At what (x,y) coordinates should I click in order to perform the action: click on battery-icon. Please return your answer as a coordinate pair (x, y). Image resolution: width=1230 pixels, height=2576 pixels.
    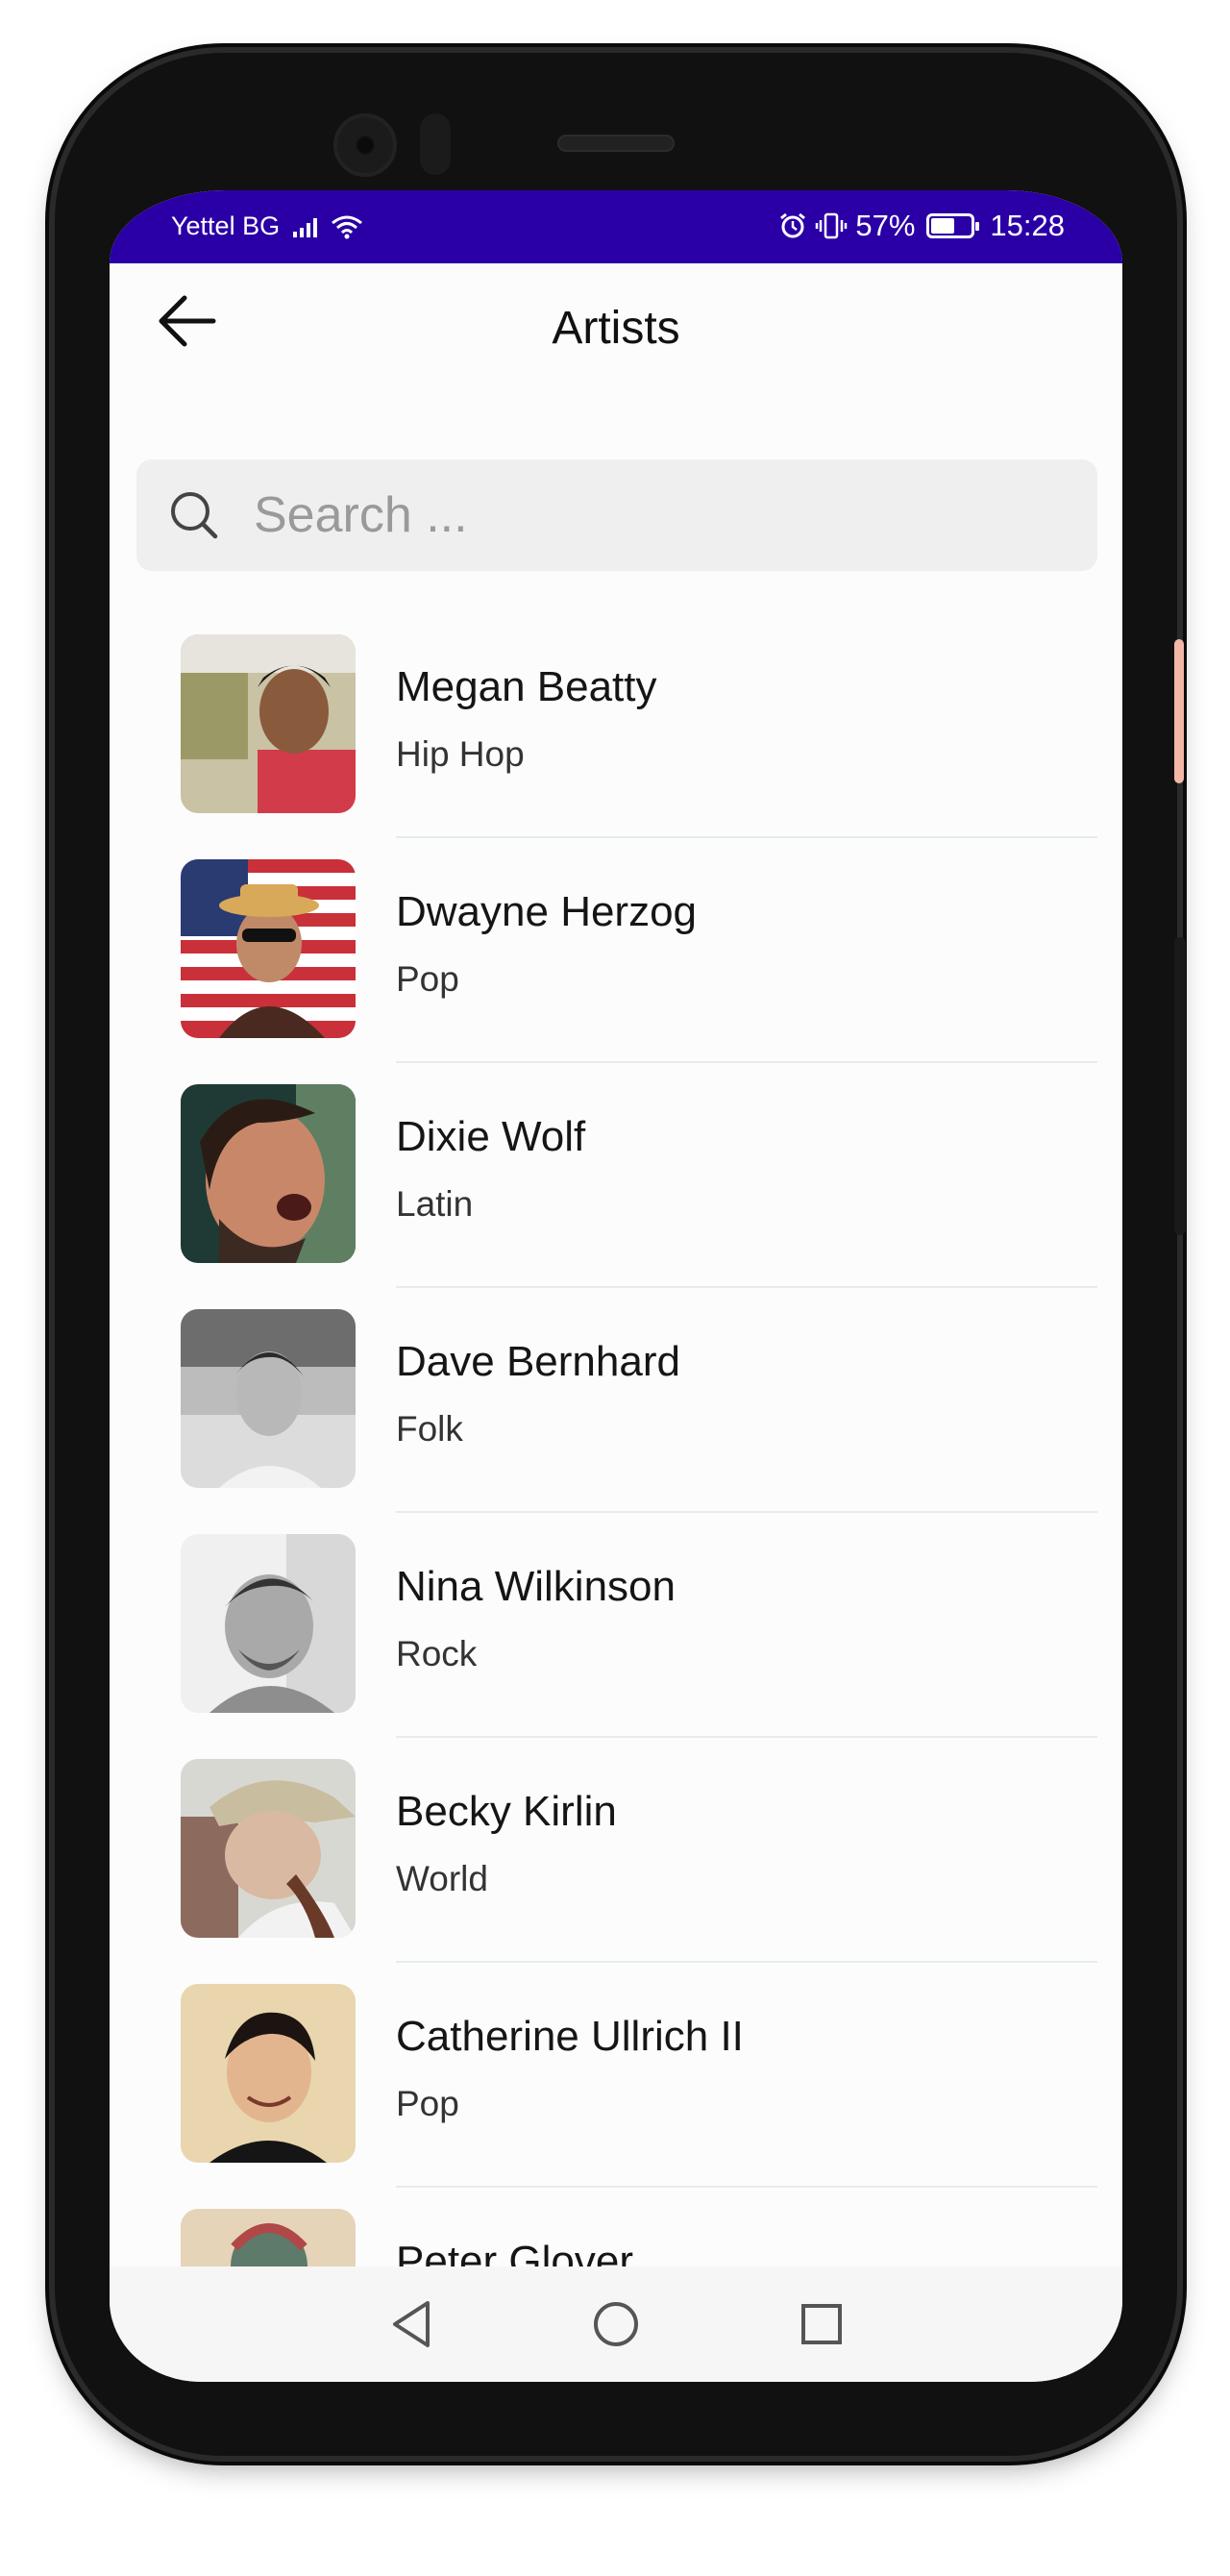
    Looking at the image, I should click on (953, 225).